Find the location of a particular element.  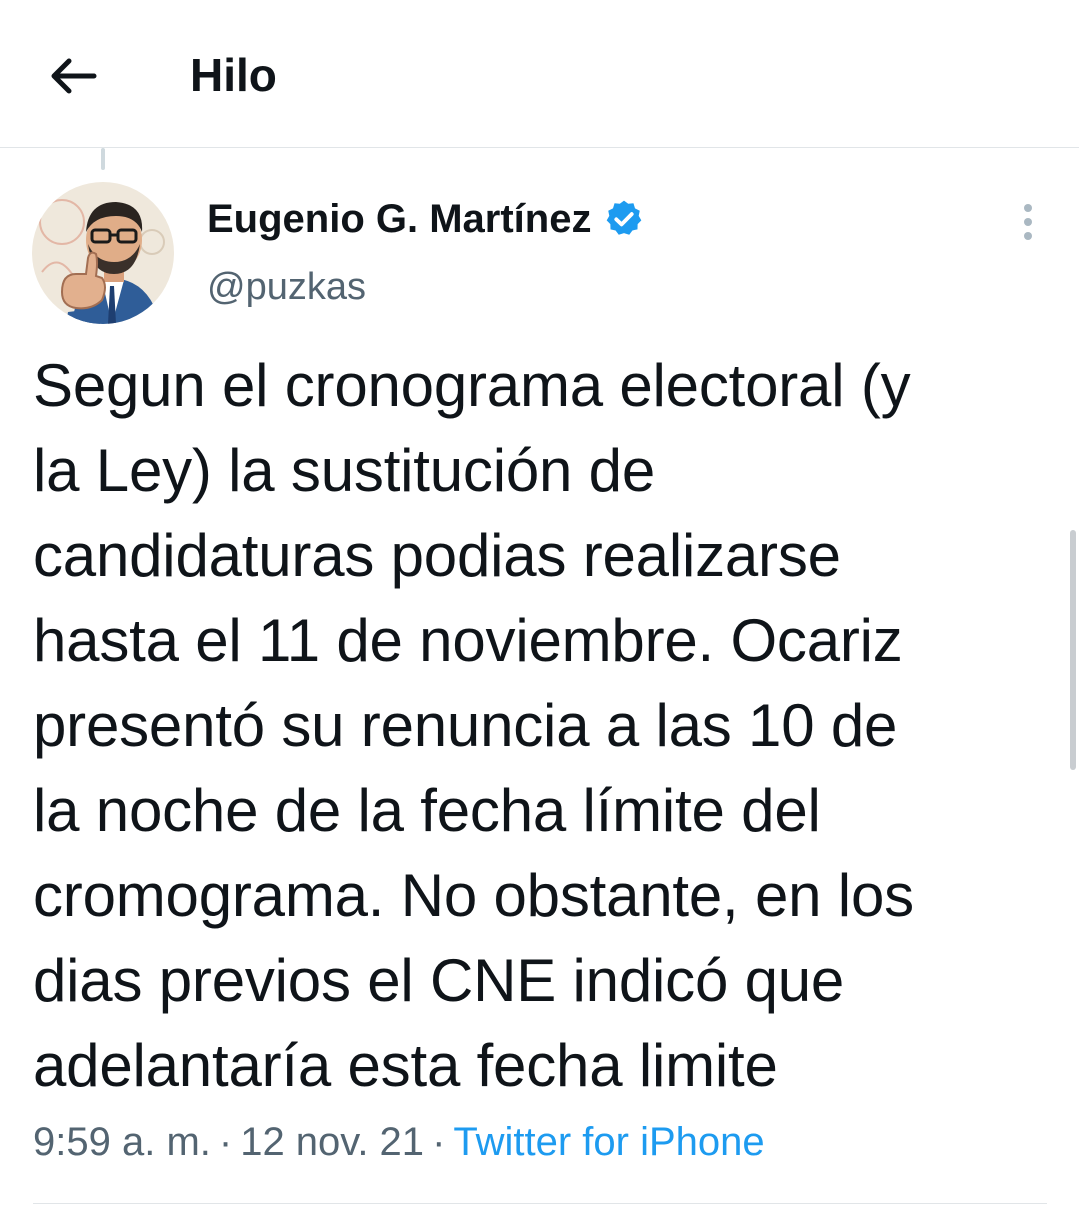

arrow-left-icon is located at coordinates (74, 76).